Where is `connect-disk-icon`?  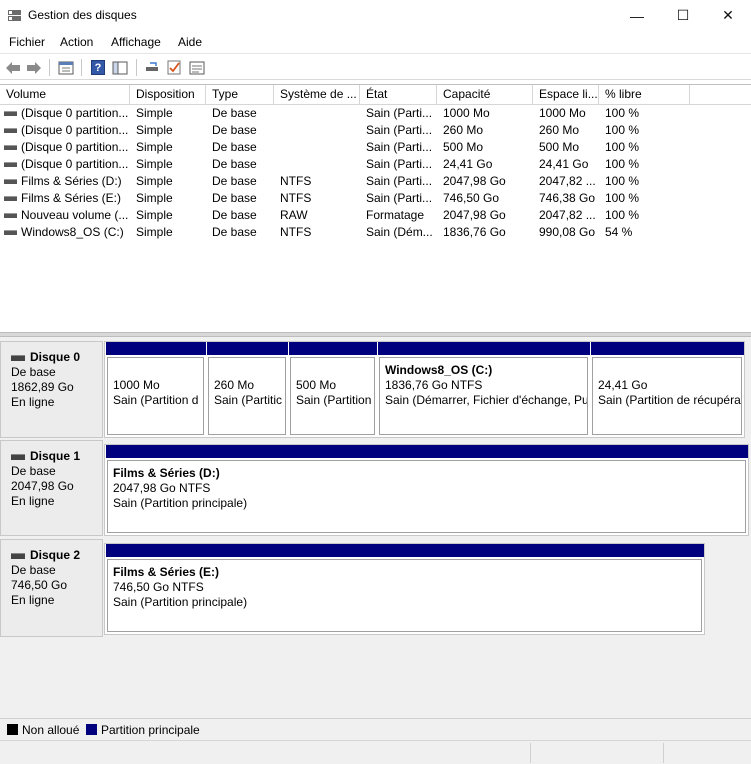 connect-disk-icon is located at coordinates (152, 67).